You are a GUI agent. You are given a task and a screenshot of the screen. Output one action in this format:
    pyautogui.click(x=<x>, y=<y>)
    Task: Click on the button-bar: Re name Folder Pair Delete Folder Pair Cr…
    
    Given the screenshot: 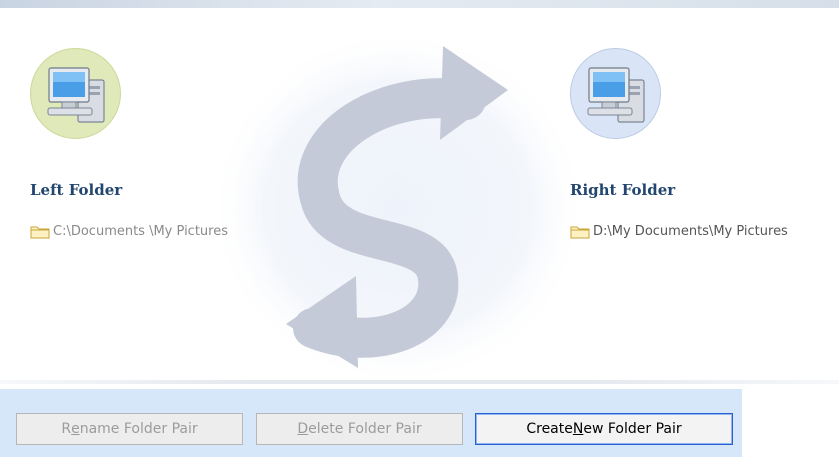 What is the action you would take?
    pyautogui.click(x=371, y=423)
    